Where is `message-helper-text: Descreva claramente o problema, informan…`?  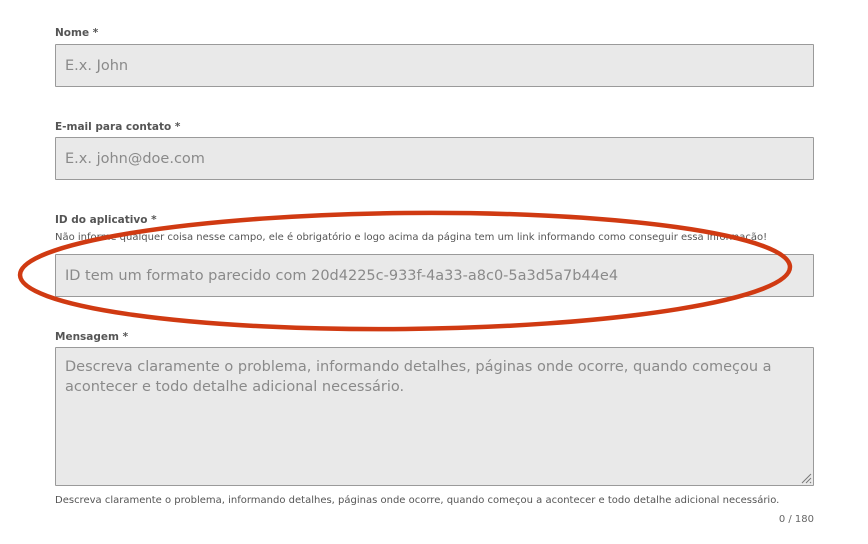
message-helper-text: Descreva claramente o problema, informan… is located at coordinates (417, 500).